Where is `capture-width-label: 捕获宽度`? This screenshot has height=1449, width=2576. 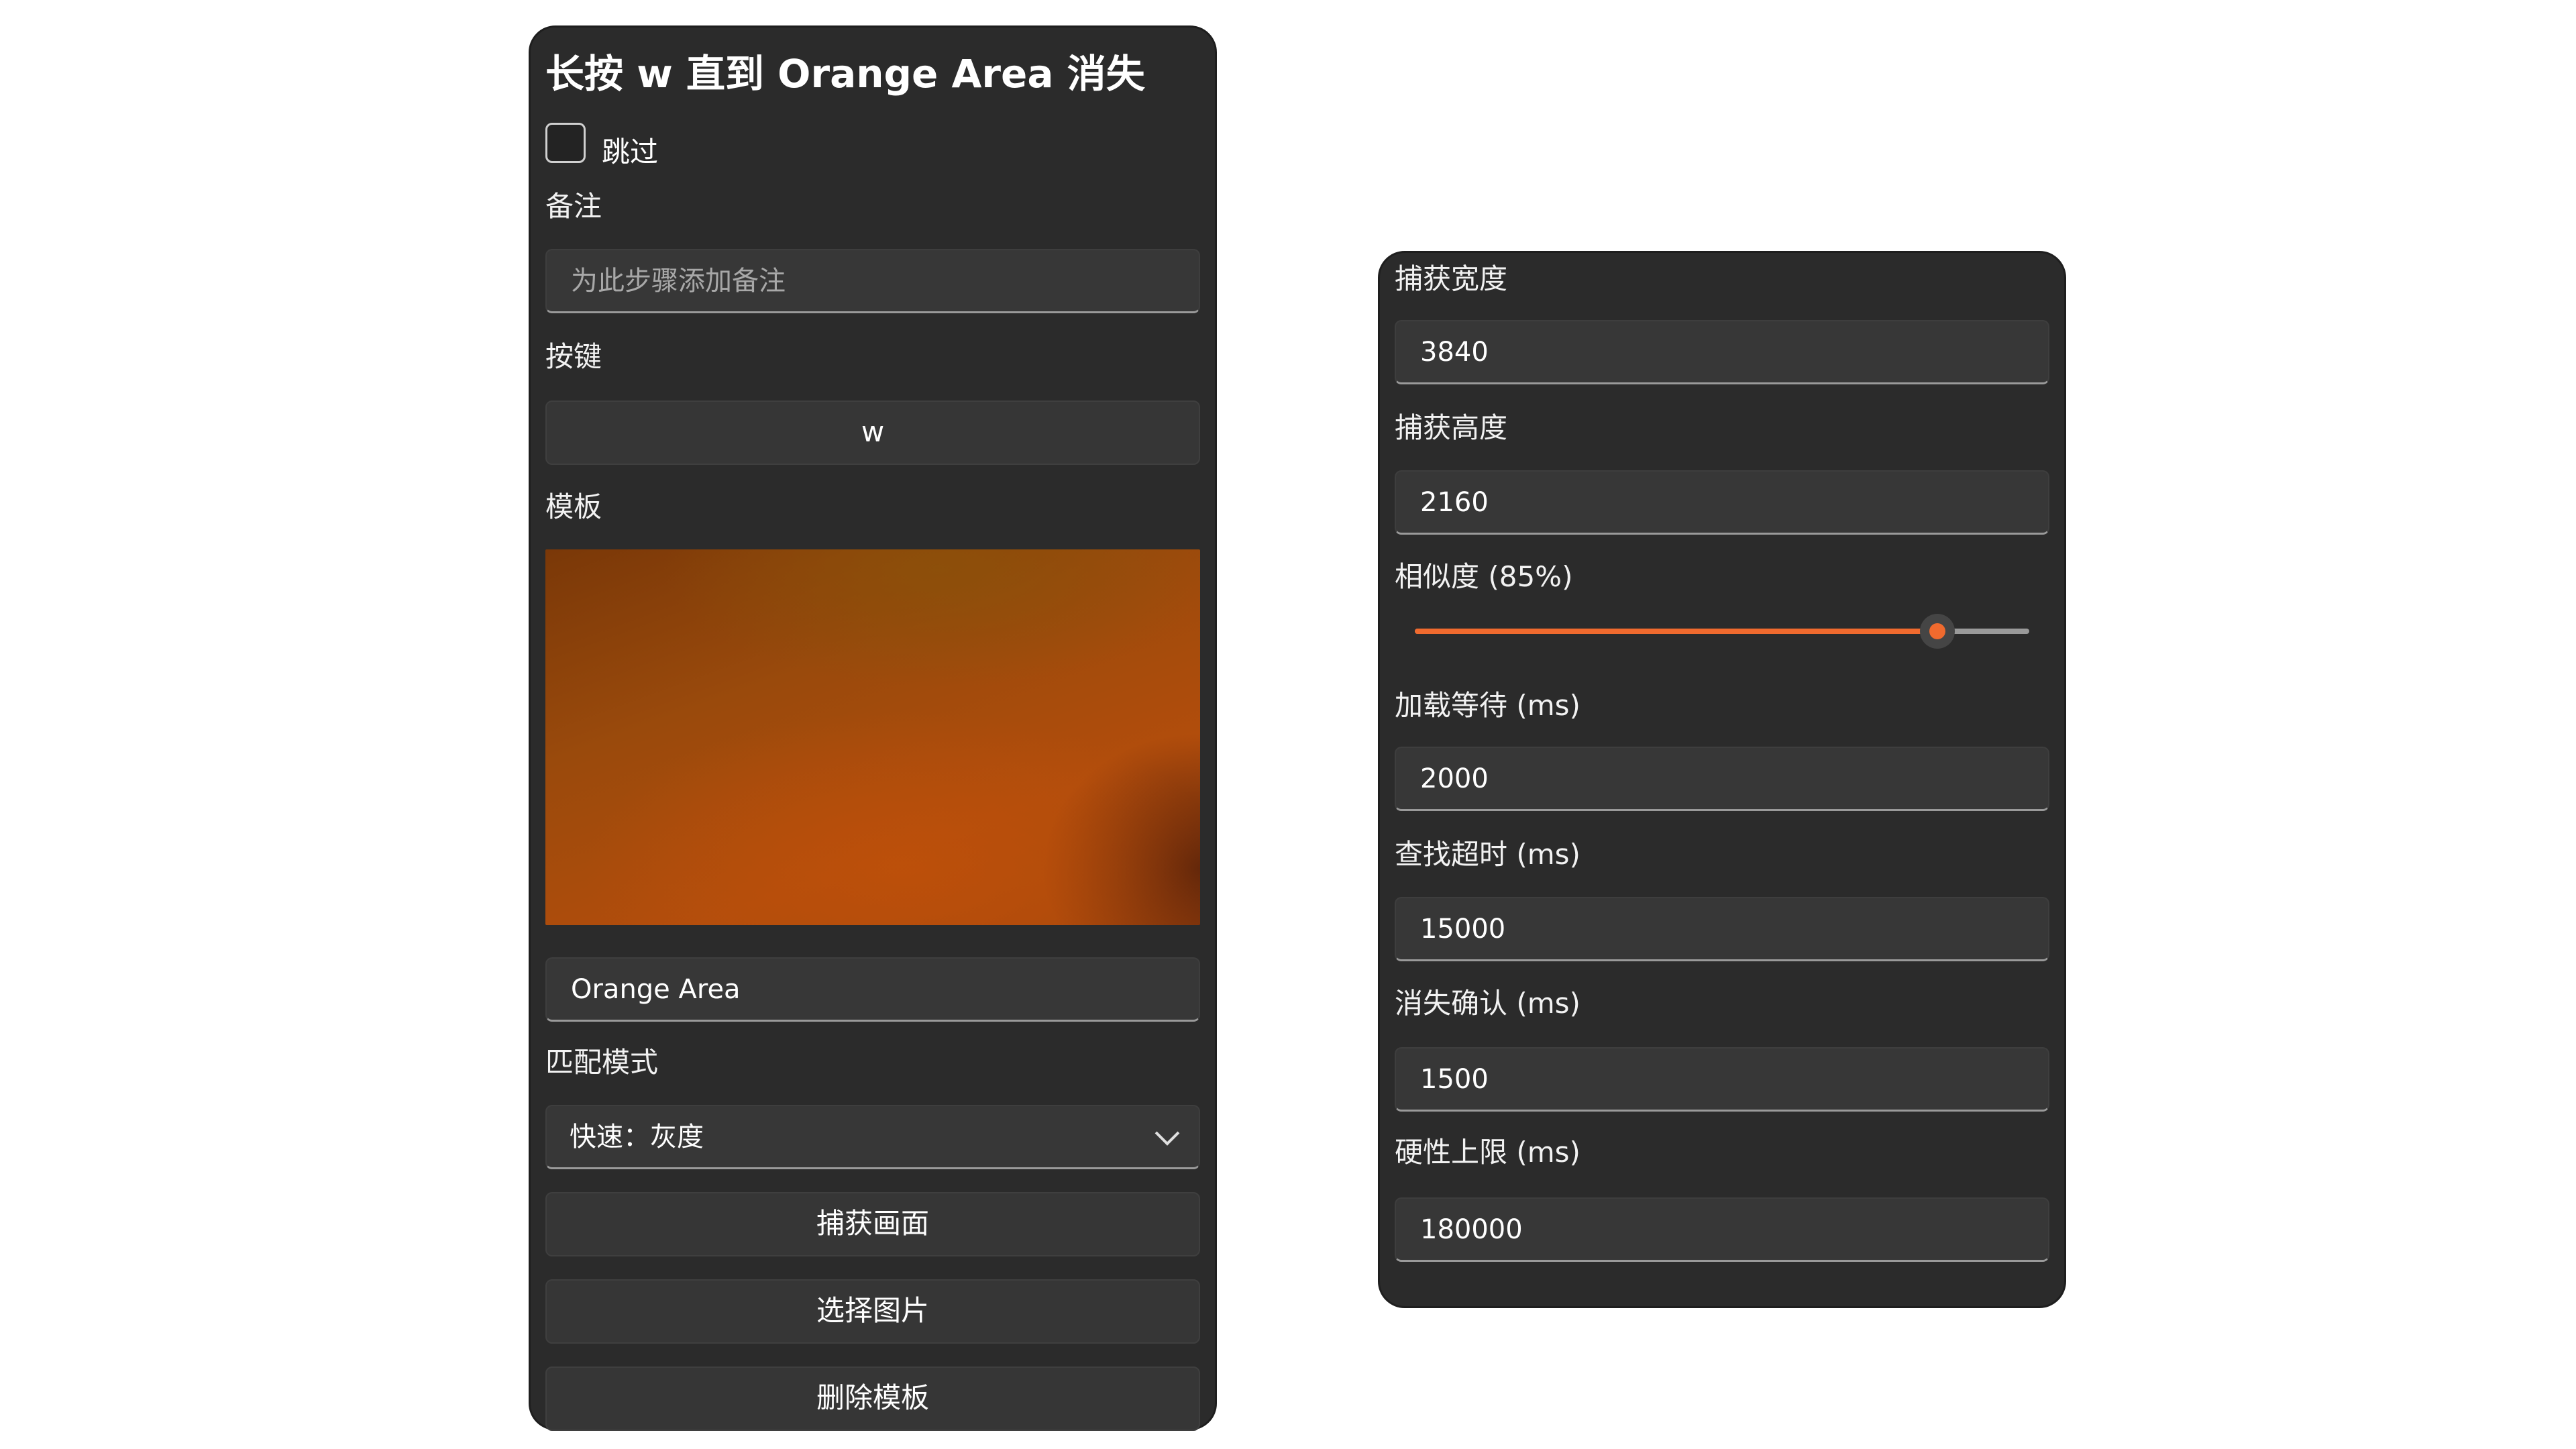 capture-width-label: 捕获宽度 is located at coordinates (1451, 278).